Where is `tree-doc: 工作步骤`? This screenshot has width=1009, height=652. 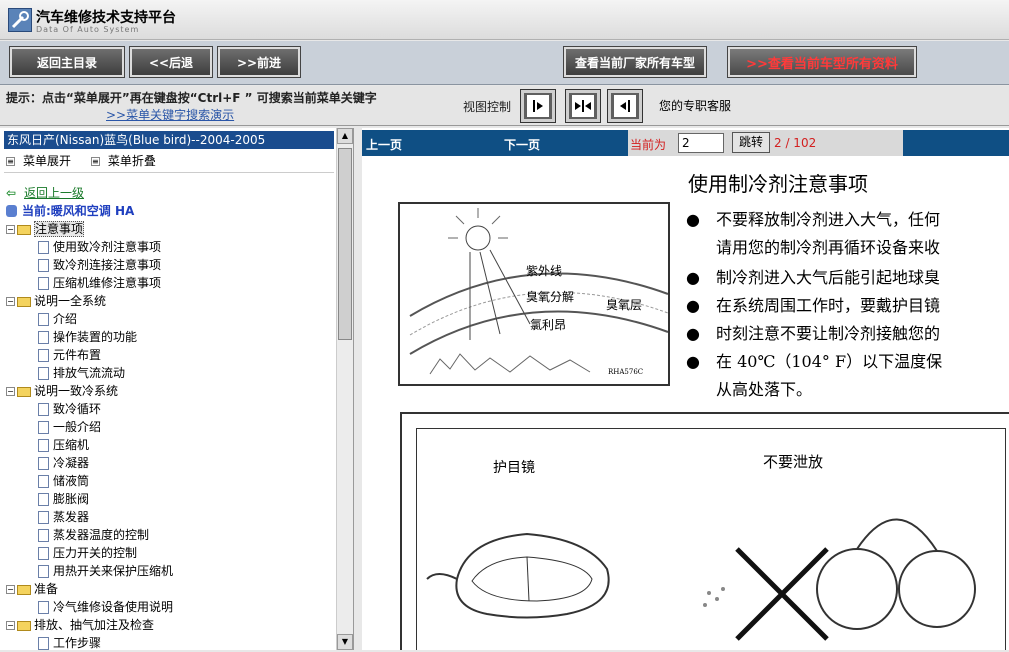 tree-doc: 工作步骤 is located at coordinates (171, 643).